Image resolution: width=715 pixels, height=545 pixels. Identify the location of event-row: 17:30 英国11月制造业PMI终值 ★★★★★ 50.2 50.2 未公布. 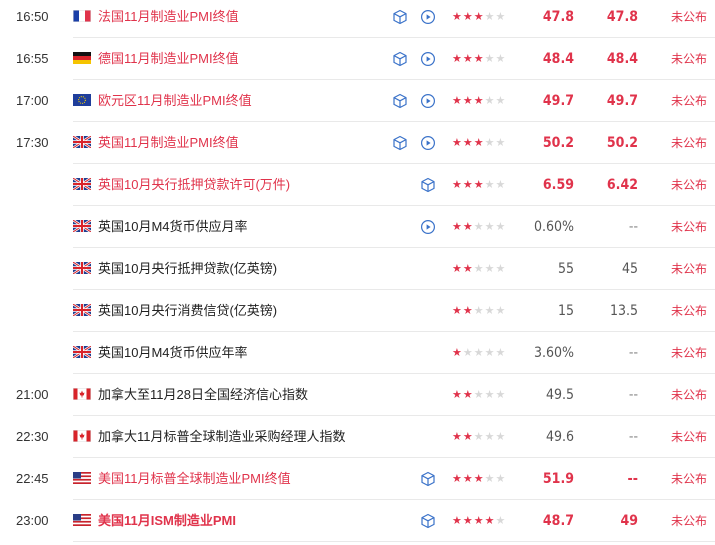
(357, 143).